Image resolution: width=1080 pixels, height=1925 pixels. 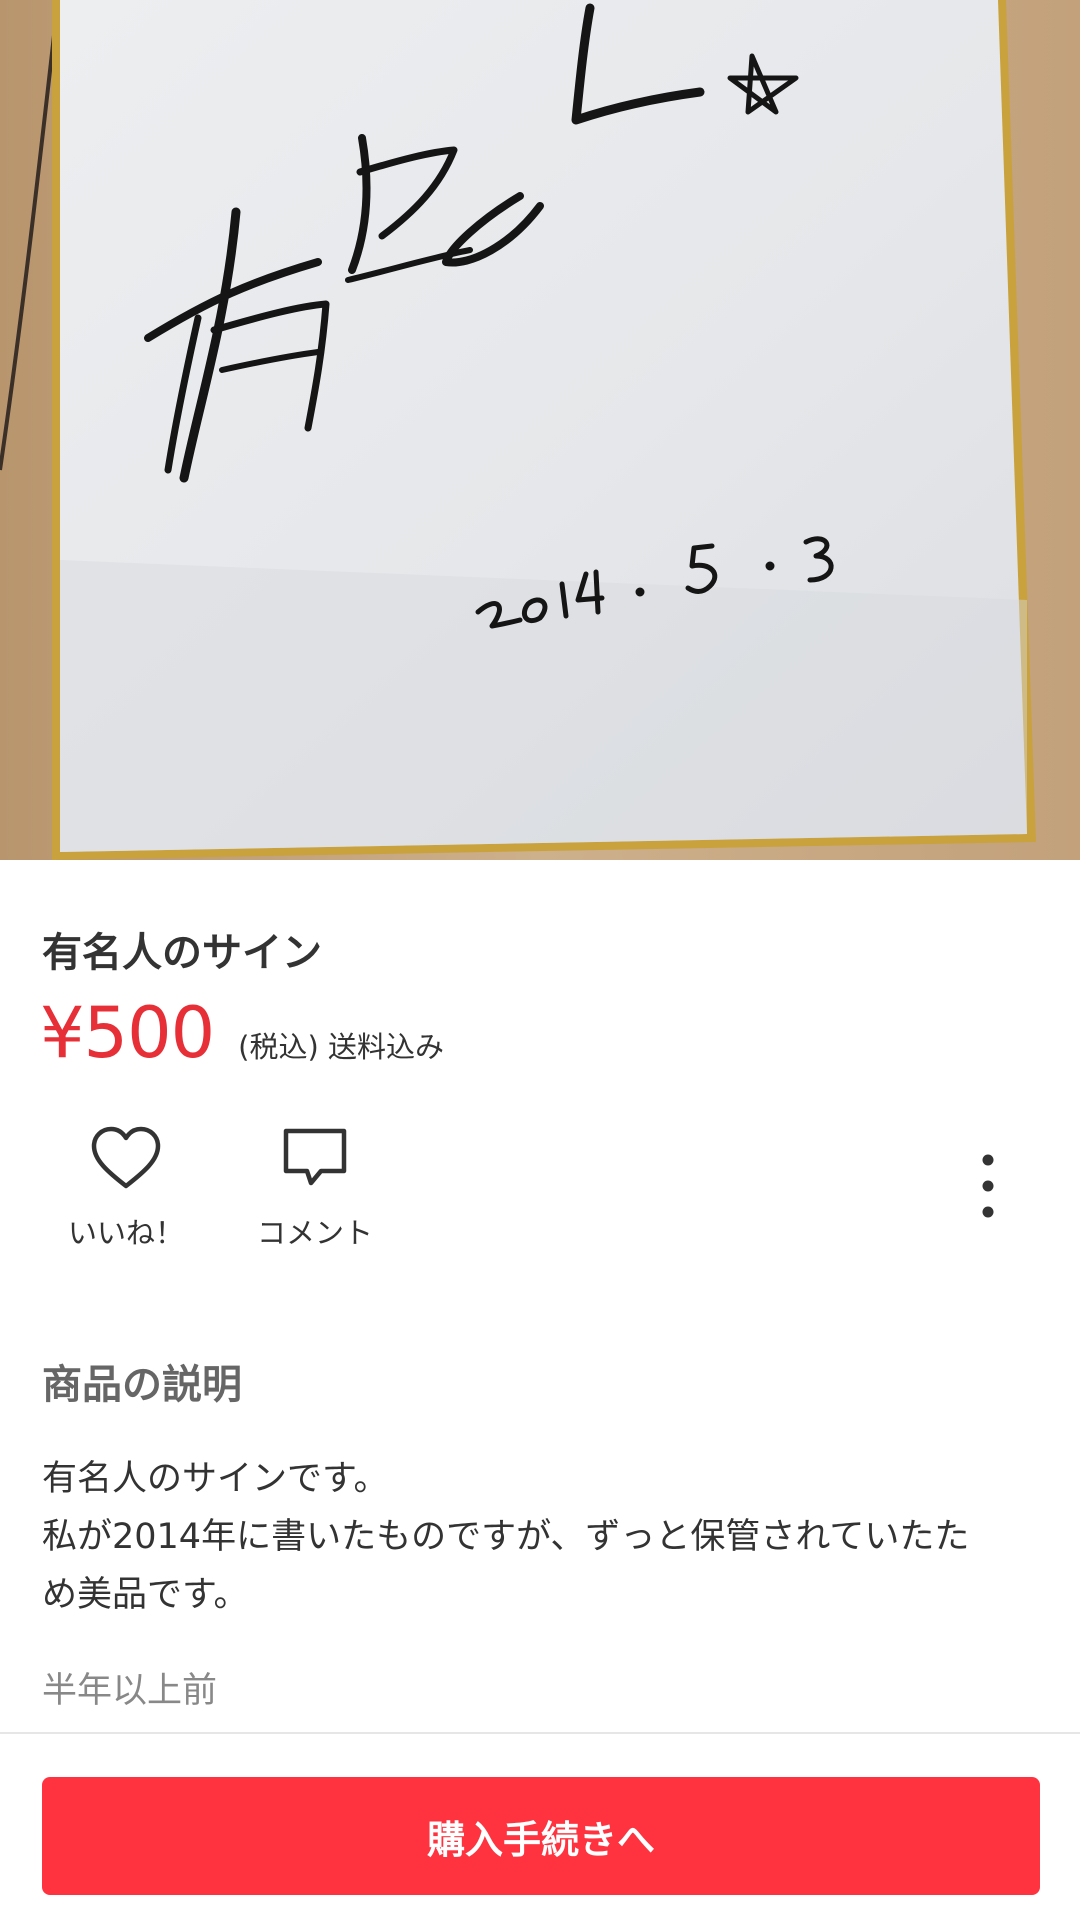 I want to click on bottom-divider, so click(x=540, y=1733).